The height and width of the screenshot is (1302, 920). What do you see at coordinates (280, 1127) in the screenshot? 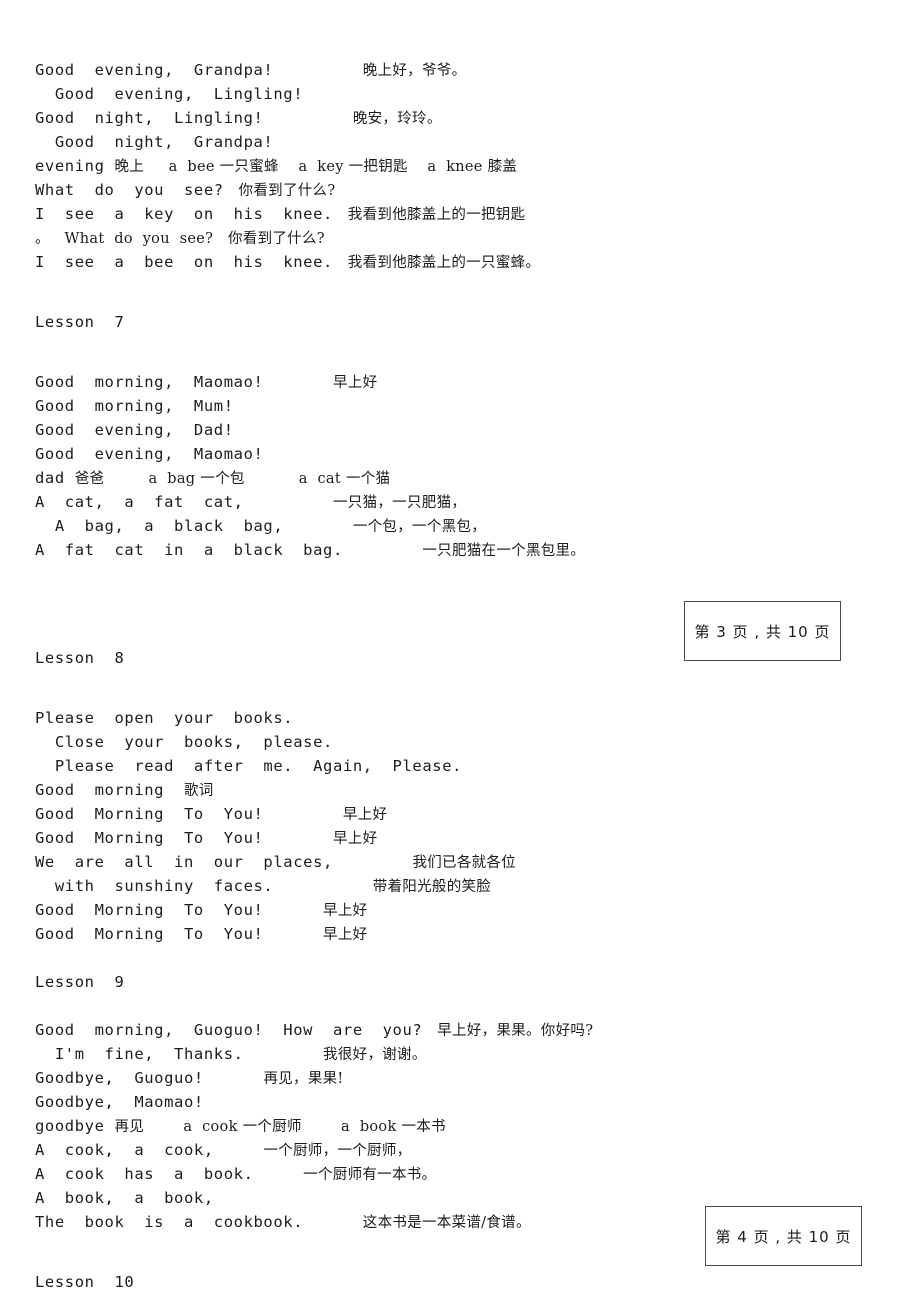
I see `line-chinese: 再见 a cook 一个厨师 a book 一本书` at bounding box center [280, 1127].